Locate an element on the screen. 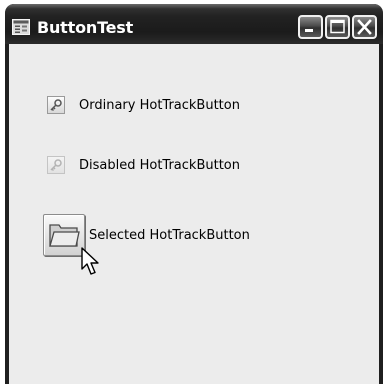  window-title: ButtonTest is located at coordinates (85, 27).